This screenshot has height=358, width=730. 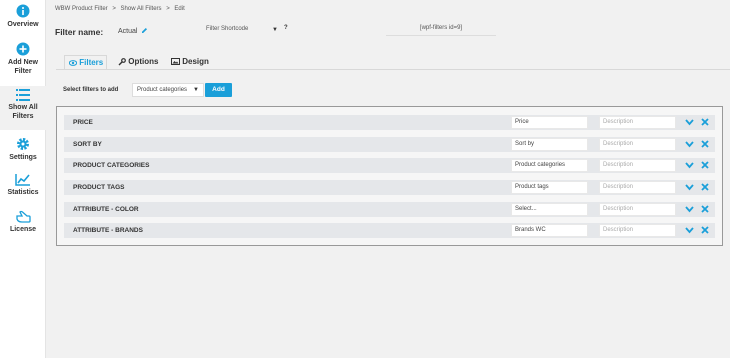 I want to click on filter-name-label: Filter name:, so click(x=79, y=32).